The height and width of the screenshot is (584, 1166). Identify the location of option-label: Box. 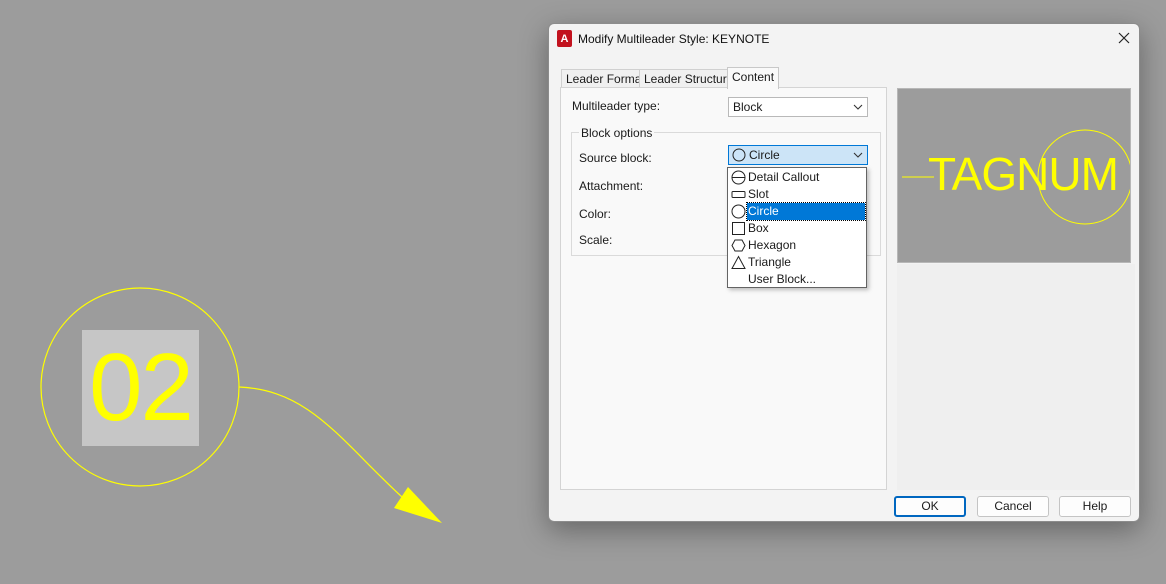
(758, 228).